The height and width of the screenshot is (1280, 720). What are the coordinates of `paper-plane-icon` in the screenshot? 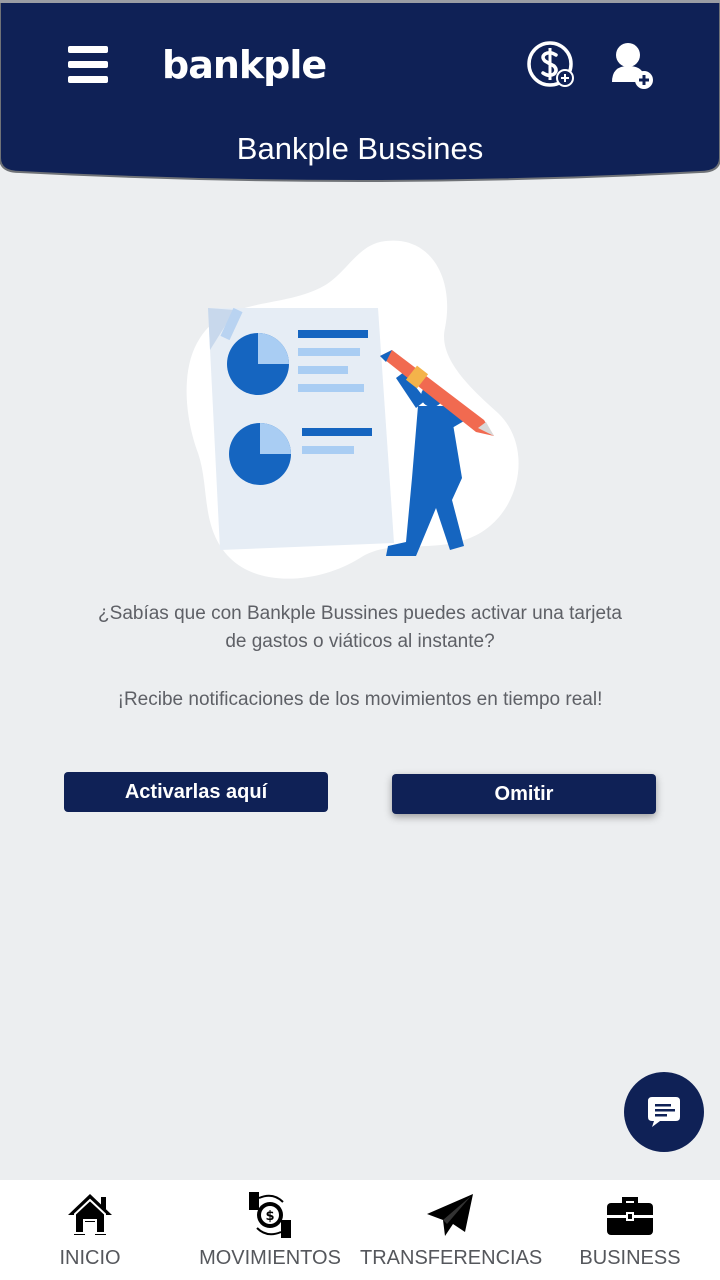 It's located at (450, 1215).